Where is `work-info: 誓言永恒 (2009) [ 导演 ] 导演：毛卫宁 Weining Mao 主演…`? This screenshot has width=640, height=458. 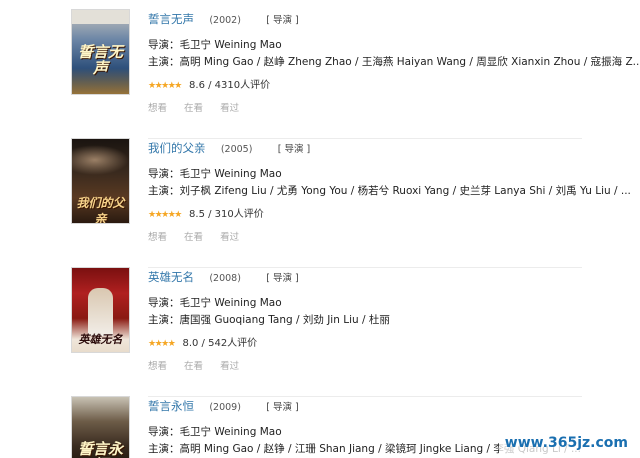 work-info: 誓言永恒 (2009) [ 导演 ] 导演：毛卫宁 Weining Mao 主演… is located at coordinates (374, 426).